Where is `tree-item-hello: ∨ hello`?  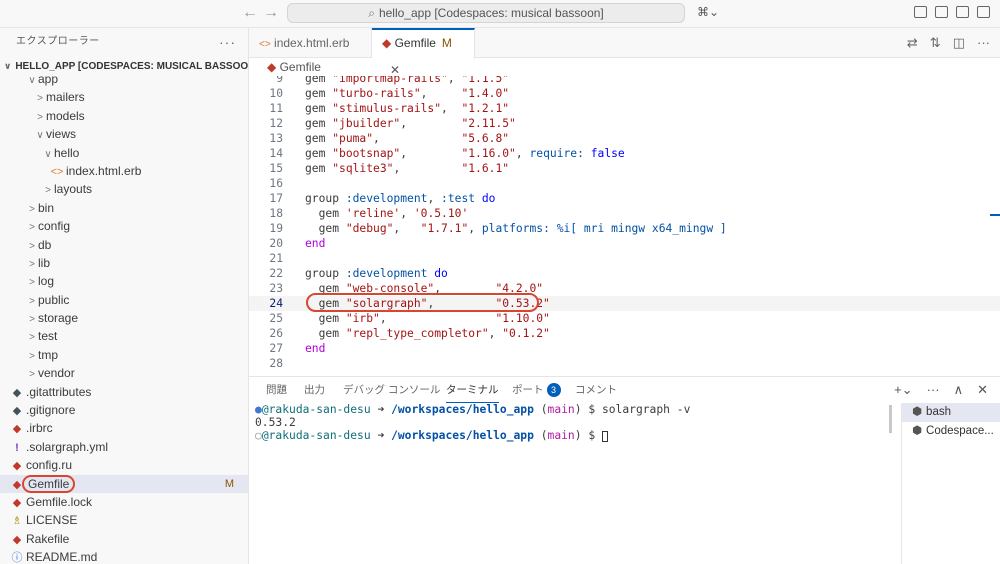
tree-item-hello: ∨ hello is located at coordinates (124, 153).